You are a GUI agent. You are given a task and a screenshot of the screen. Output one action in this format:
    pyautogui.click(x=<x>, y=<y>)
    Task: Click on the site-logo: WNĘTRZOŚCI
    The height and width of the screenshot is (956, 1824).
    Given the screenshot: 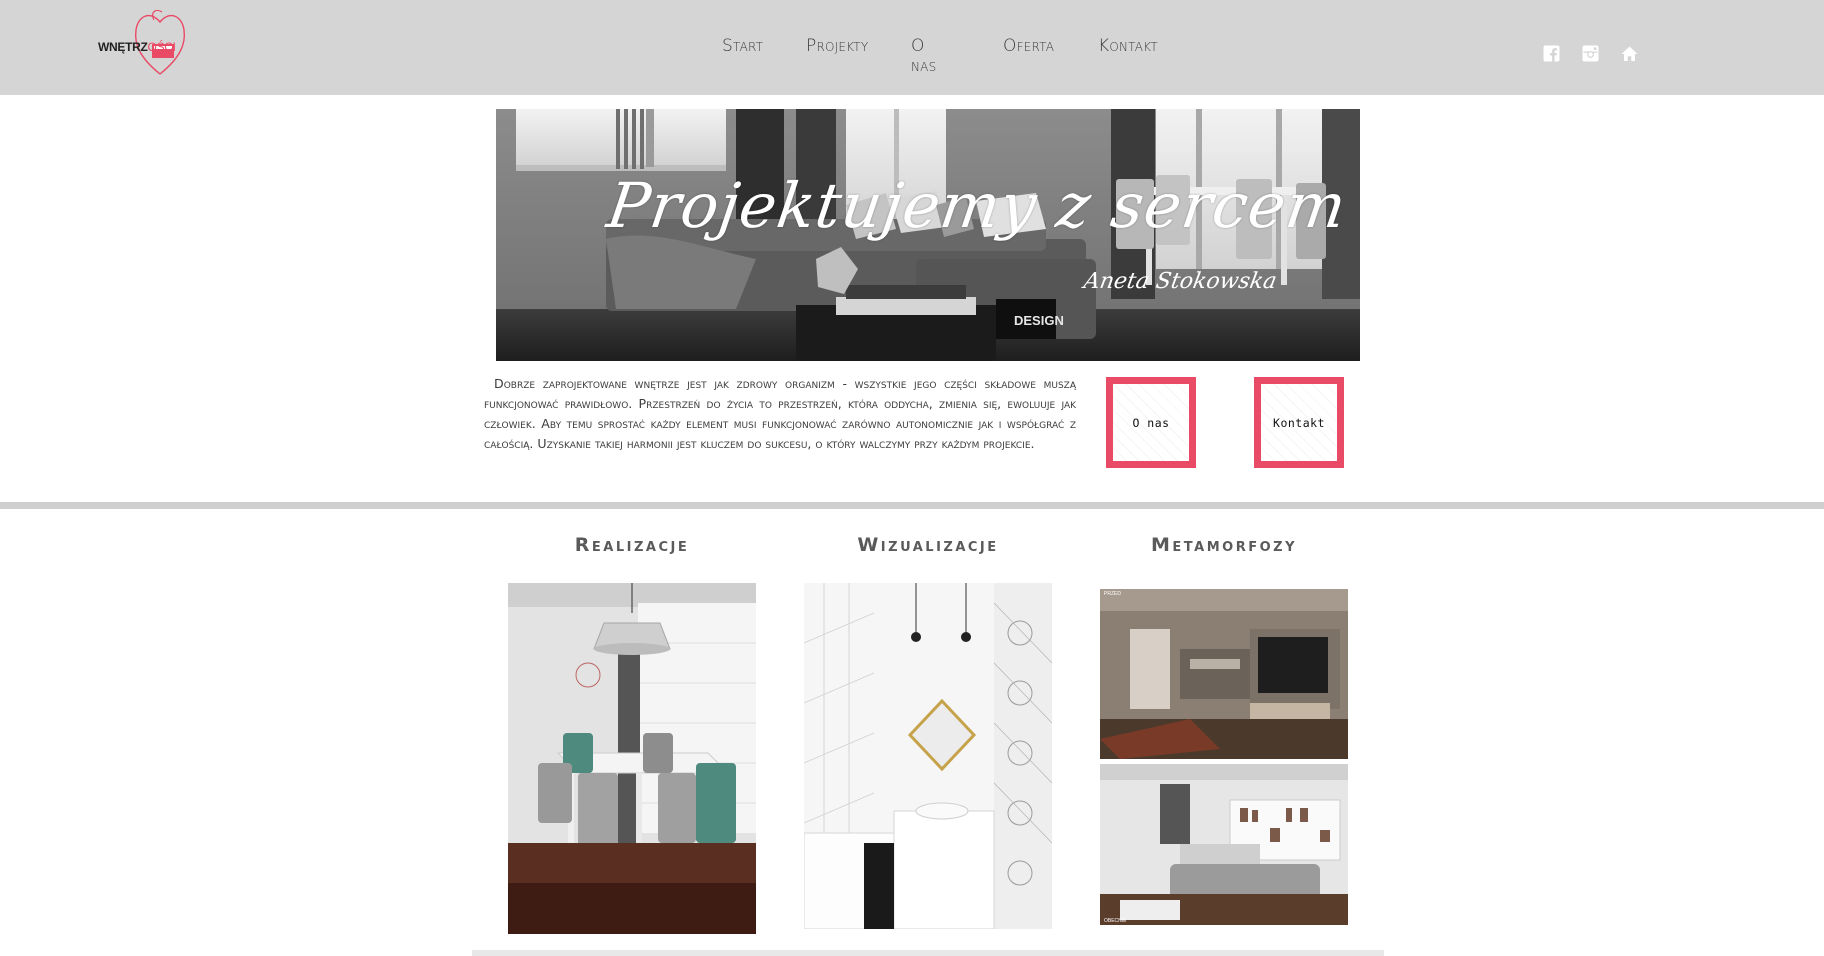 What is the action you would take?
    pyautogui.click(x=144, y=42)
    